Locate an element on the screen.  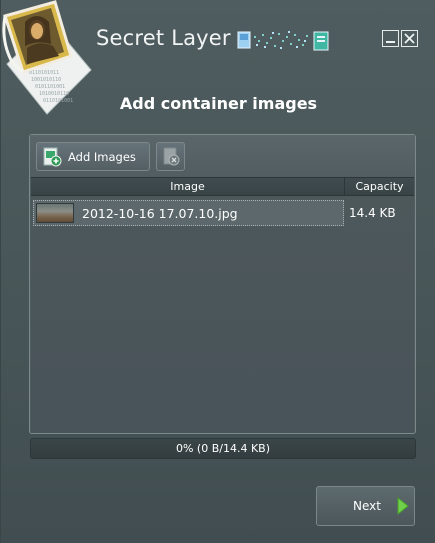
add-images-label: Add Images is located at coordinates (102, 156).